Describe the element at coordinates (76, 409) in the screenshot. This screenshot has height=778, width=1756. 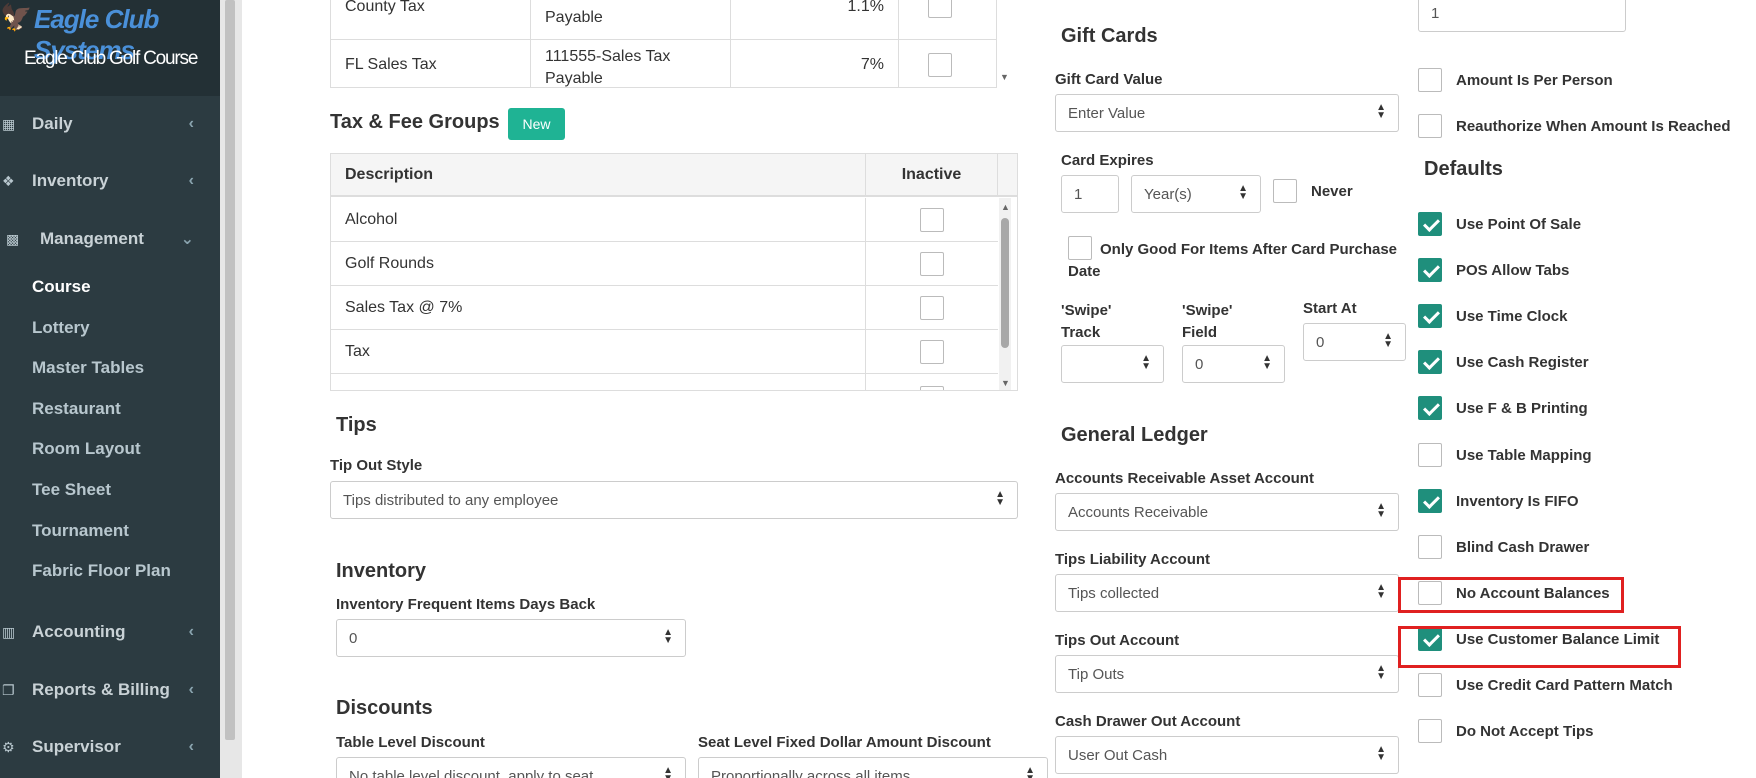
I see `sidebar-subitem-restaurant: Restaurant` at that location.